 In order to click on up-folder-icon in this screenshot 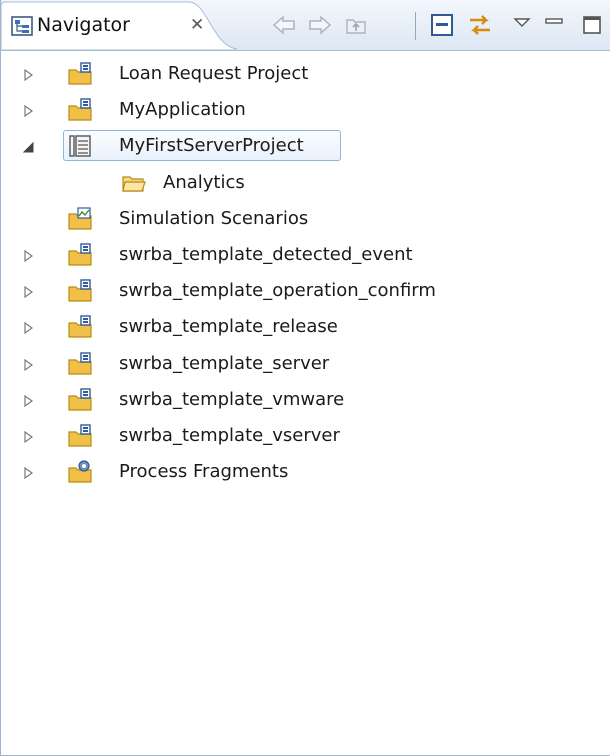, I will do `click(356, 26)`.